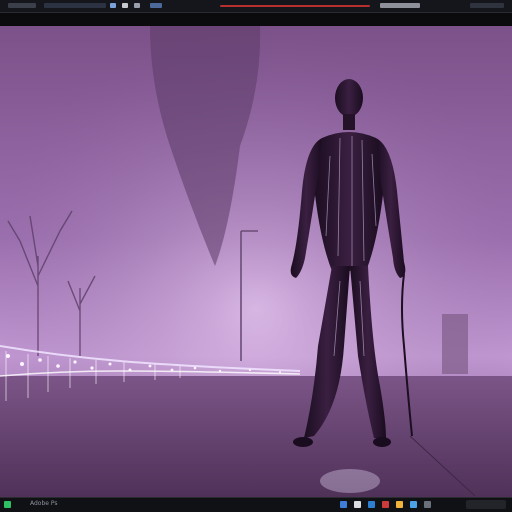  What do you see at coordinates (371, 504) in the screenshot?
I see `store-icon` at bounding box center [371, 504].